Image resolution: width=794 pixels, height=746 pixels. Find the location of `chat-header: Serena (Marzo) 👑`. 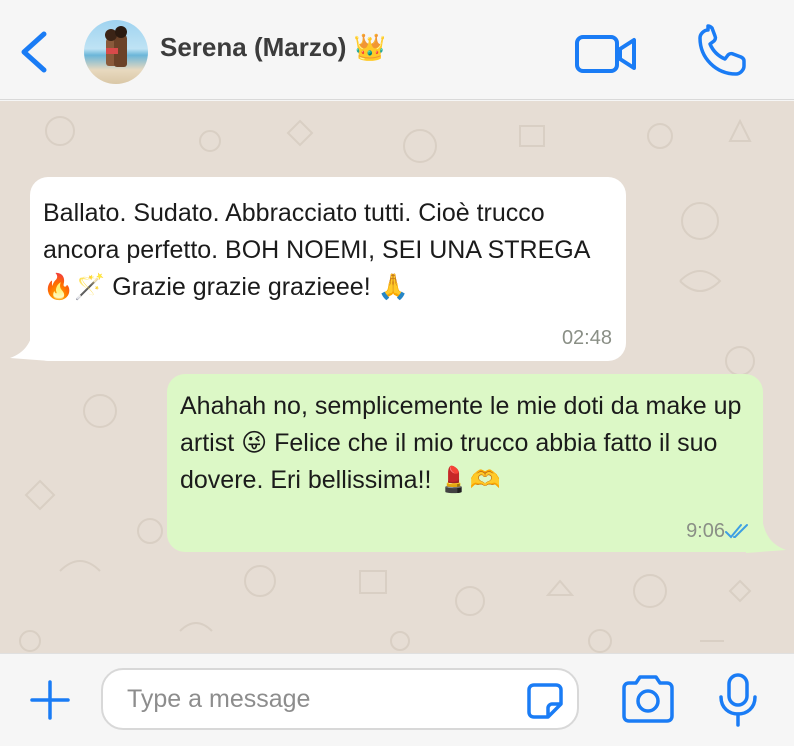

chat-header: Serena (Marzo) 👑 is located at coordinates (397, 50).